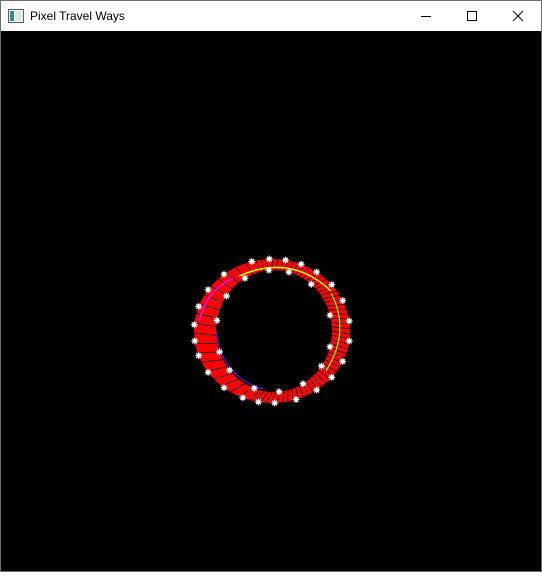 The height and width of the screenshot is (576, 542). Describe the element at coordinates (272, 331) in the screenshot. I see `ring-band` at that location.